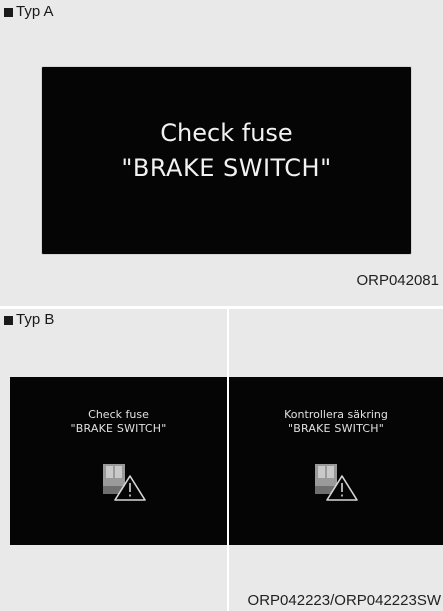 This screenshot has height=611, width=443. Describe the element at coordinates (226, 133) in the screenshot. I see `typ-a-message-line1: Check fuse` at that location.